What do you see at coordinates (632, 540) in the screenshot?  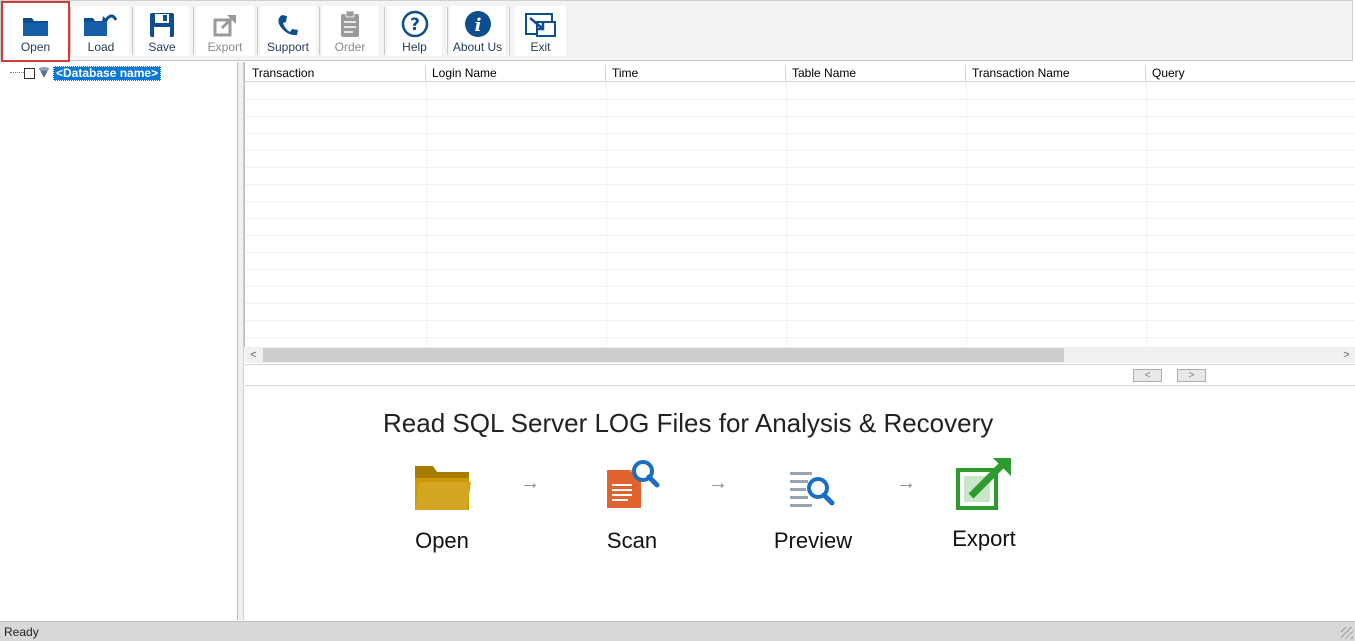 I see `step-label: Scan` at bounding box center [632, 540].